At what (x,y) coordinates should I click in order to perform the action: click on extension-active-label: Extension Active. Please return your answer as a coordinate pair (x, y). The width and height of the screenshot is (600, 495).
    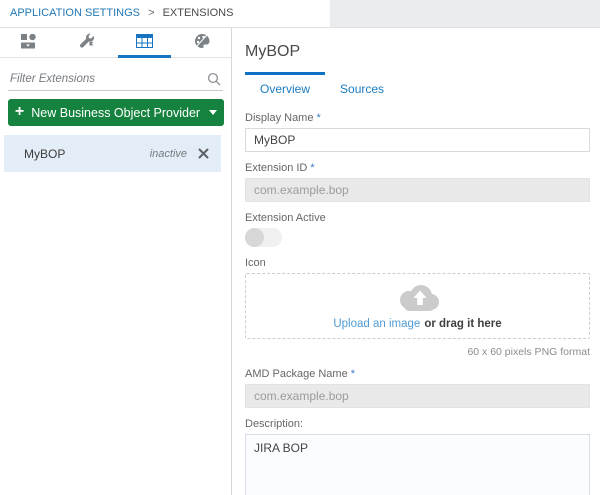
    Looking at the image, I should click on (285, 218).